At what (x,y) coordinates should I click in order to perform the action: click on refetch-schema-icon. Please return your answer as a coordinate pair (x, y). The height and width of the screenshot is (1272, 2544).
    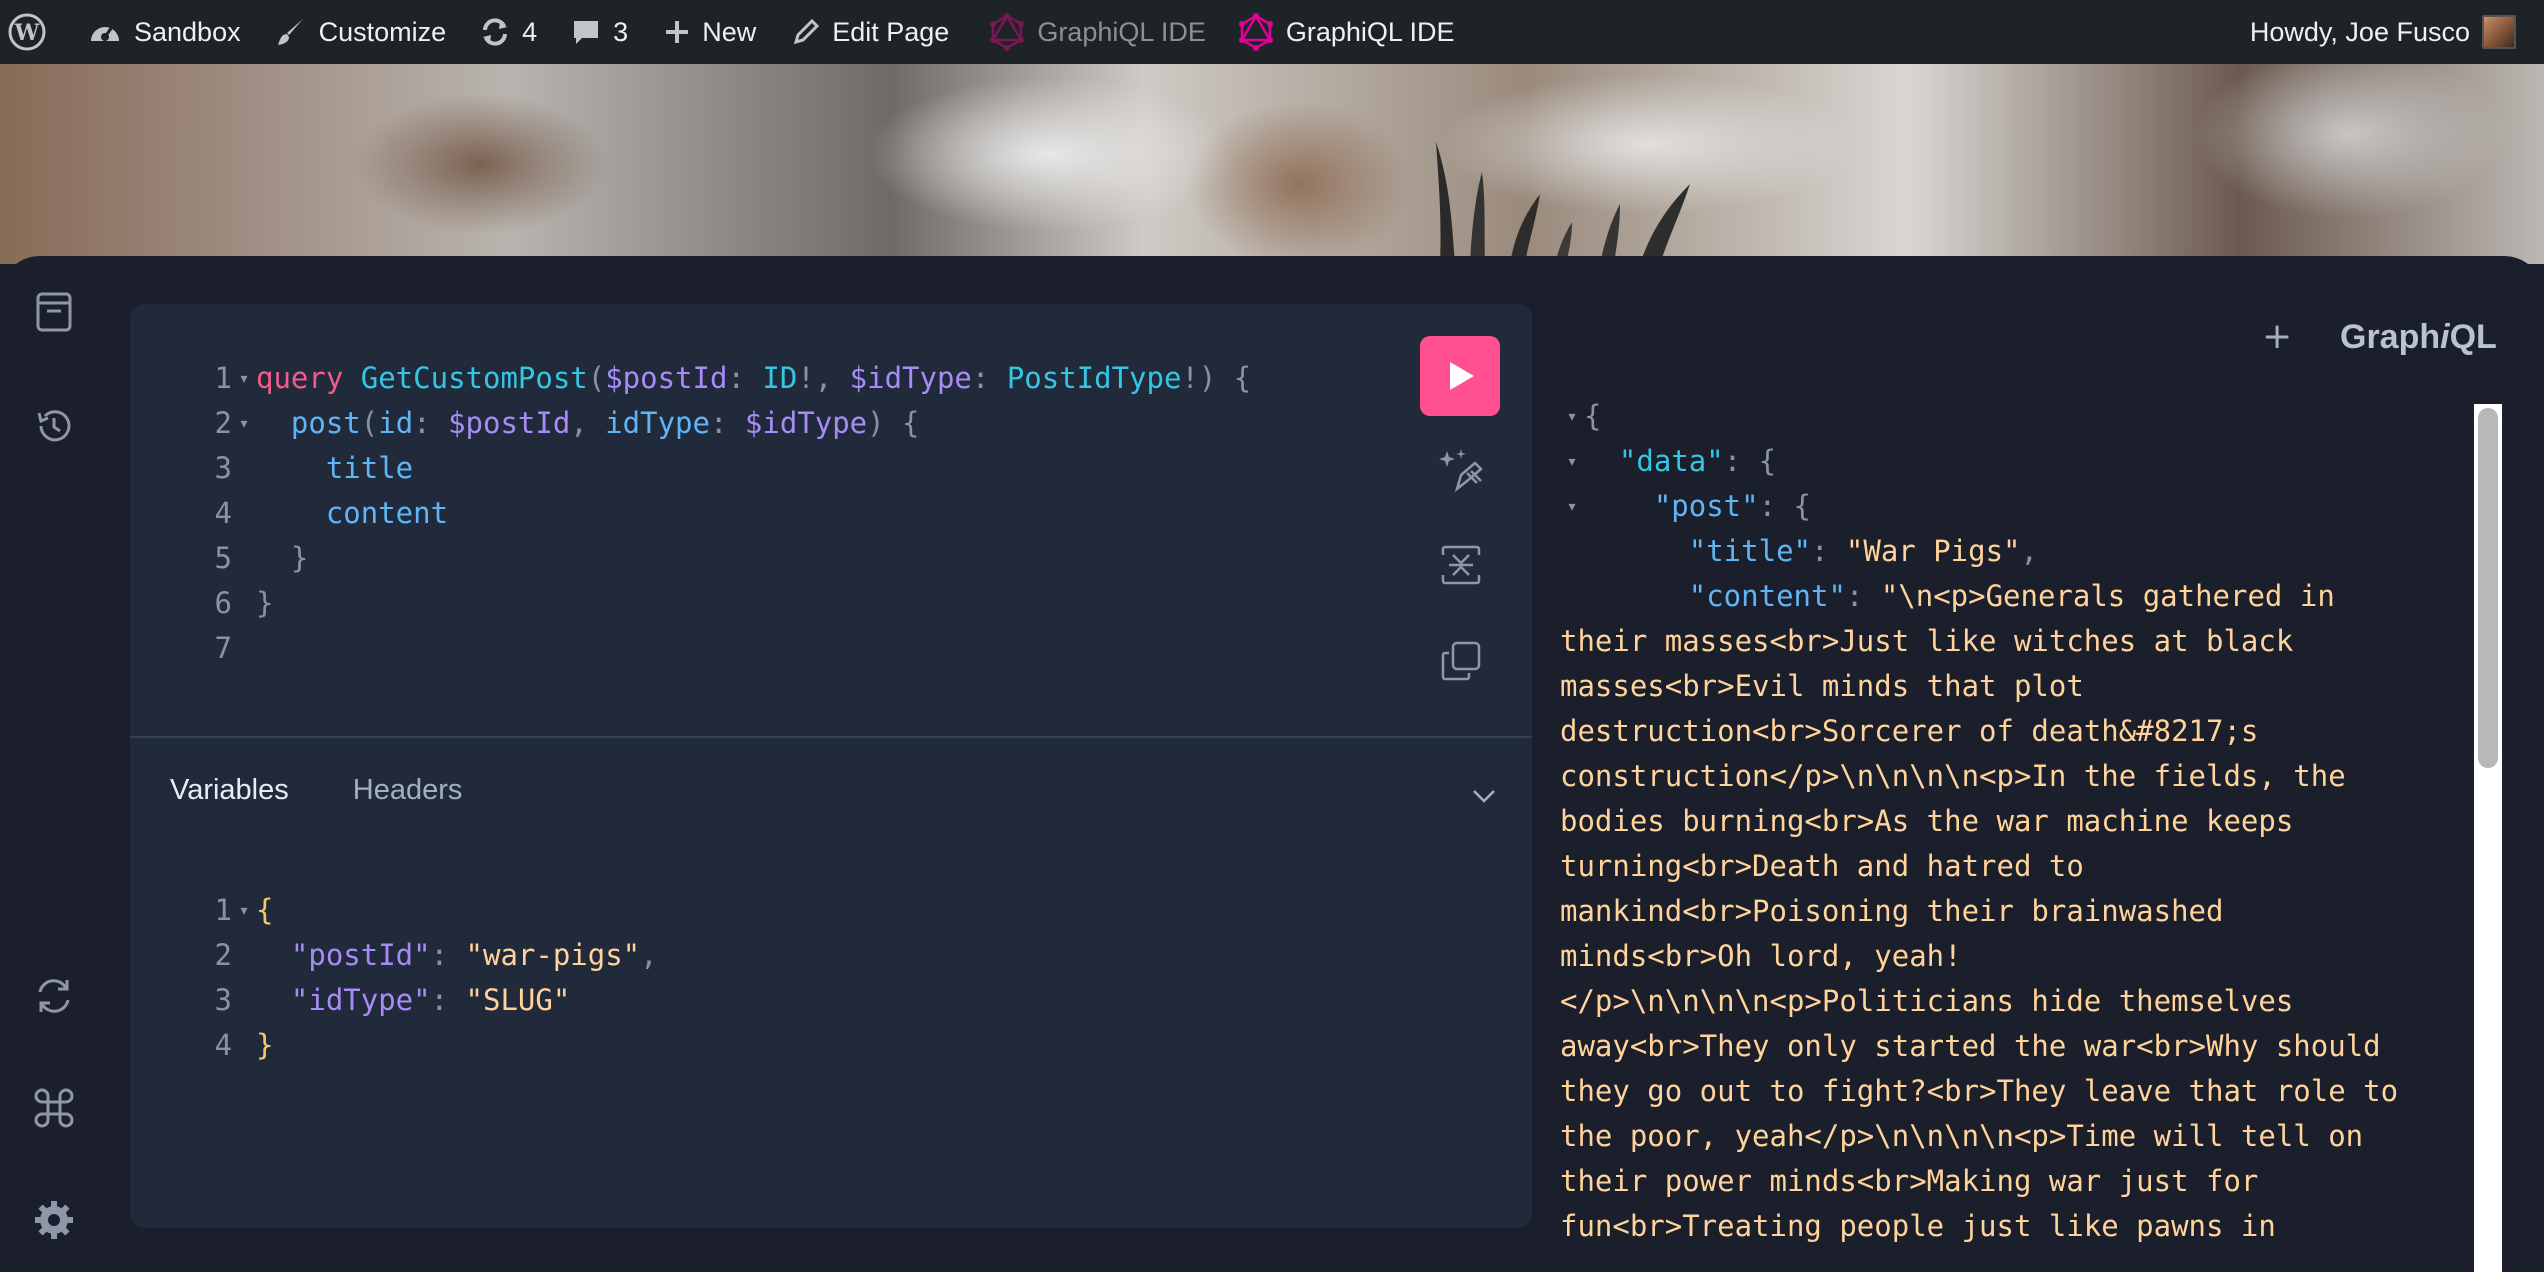
    Looking at the image, I should click on (54, 996).